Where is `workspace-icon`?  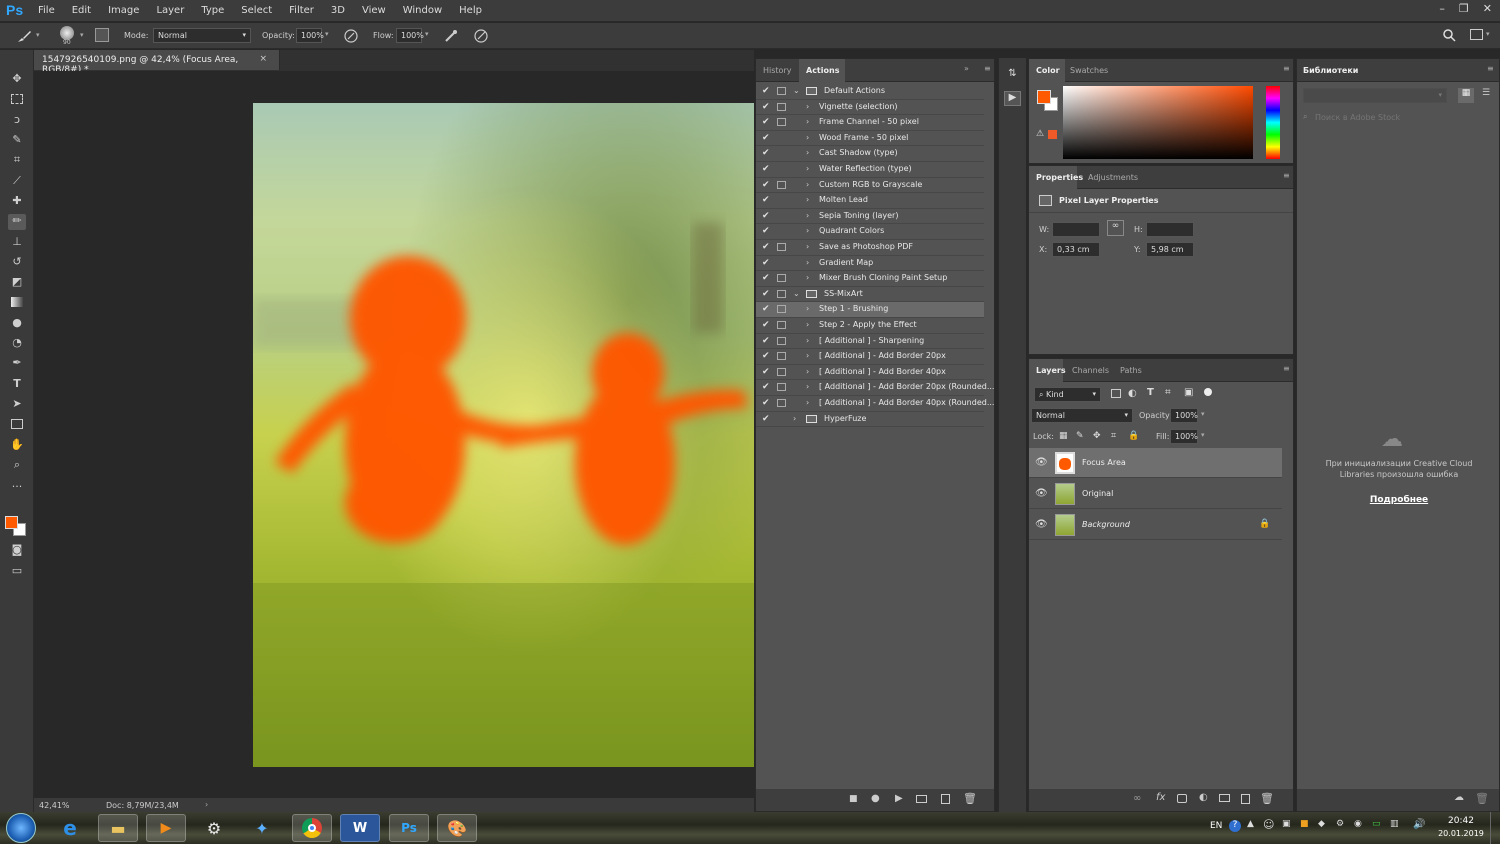
workspace-icon is located at coordinates (1476, 34).